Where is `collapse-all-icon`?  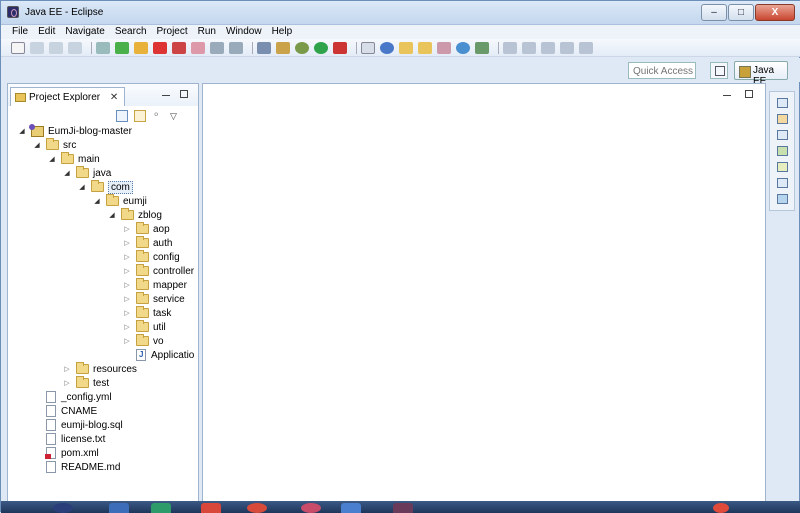 collapse-all-icon is located at coordinates (122, 116).